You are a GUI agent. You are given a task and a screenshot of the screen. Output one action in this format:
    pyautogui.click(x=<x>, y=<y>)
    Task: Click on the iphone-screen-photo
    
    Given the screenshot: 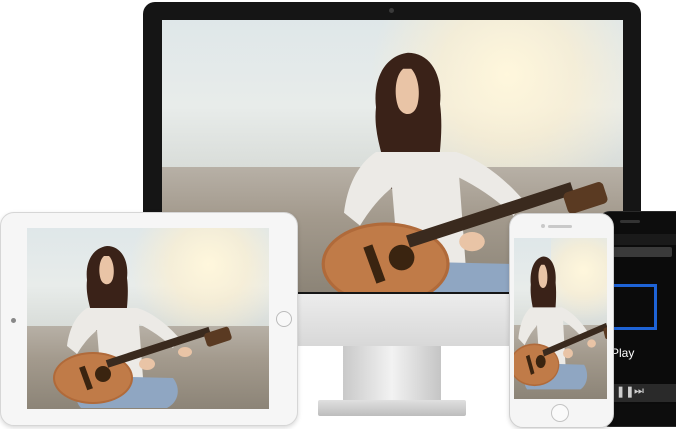 What is the action you would take?
    pyautogui.click(x=560, y=318)
    